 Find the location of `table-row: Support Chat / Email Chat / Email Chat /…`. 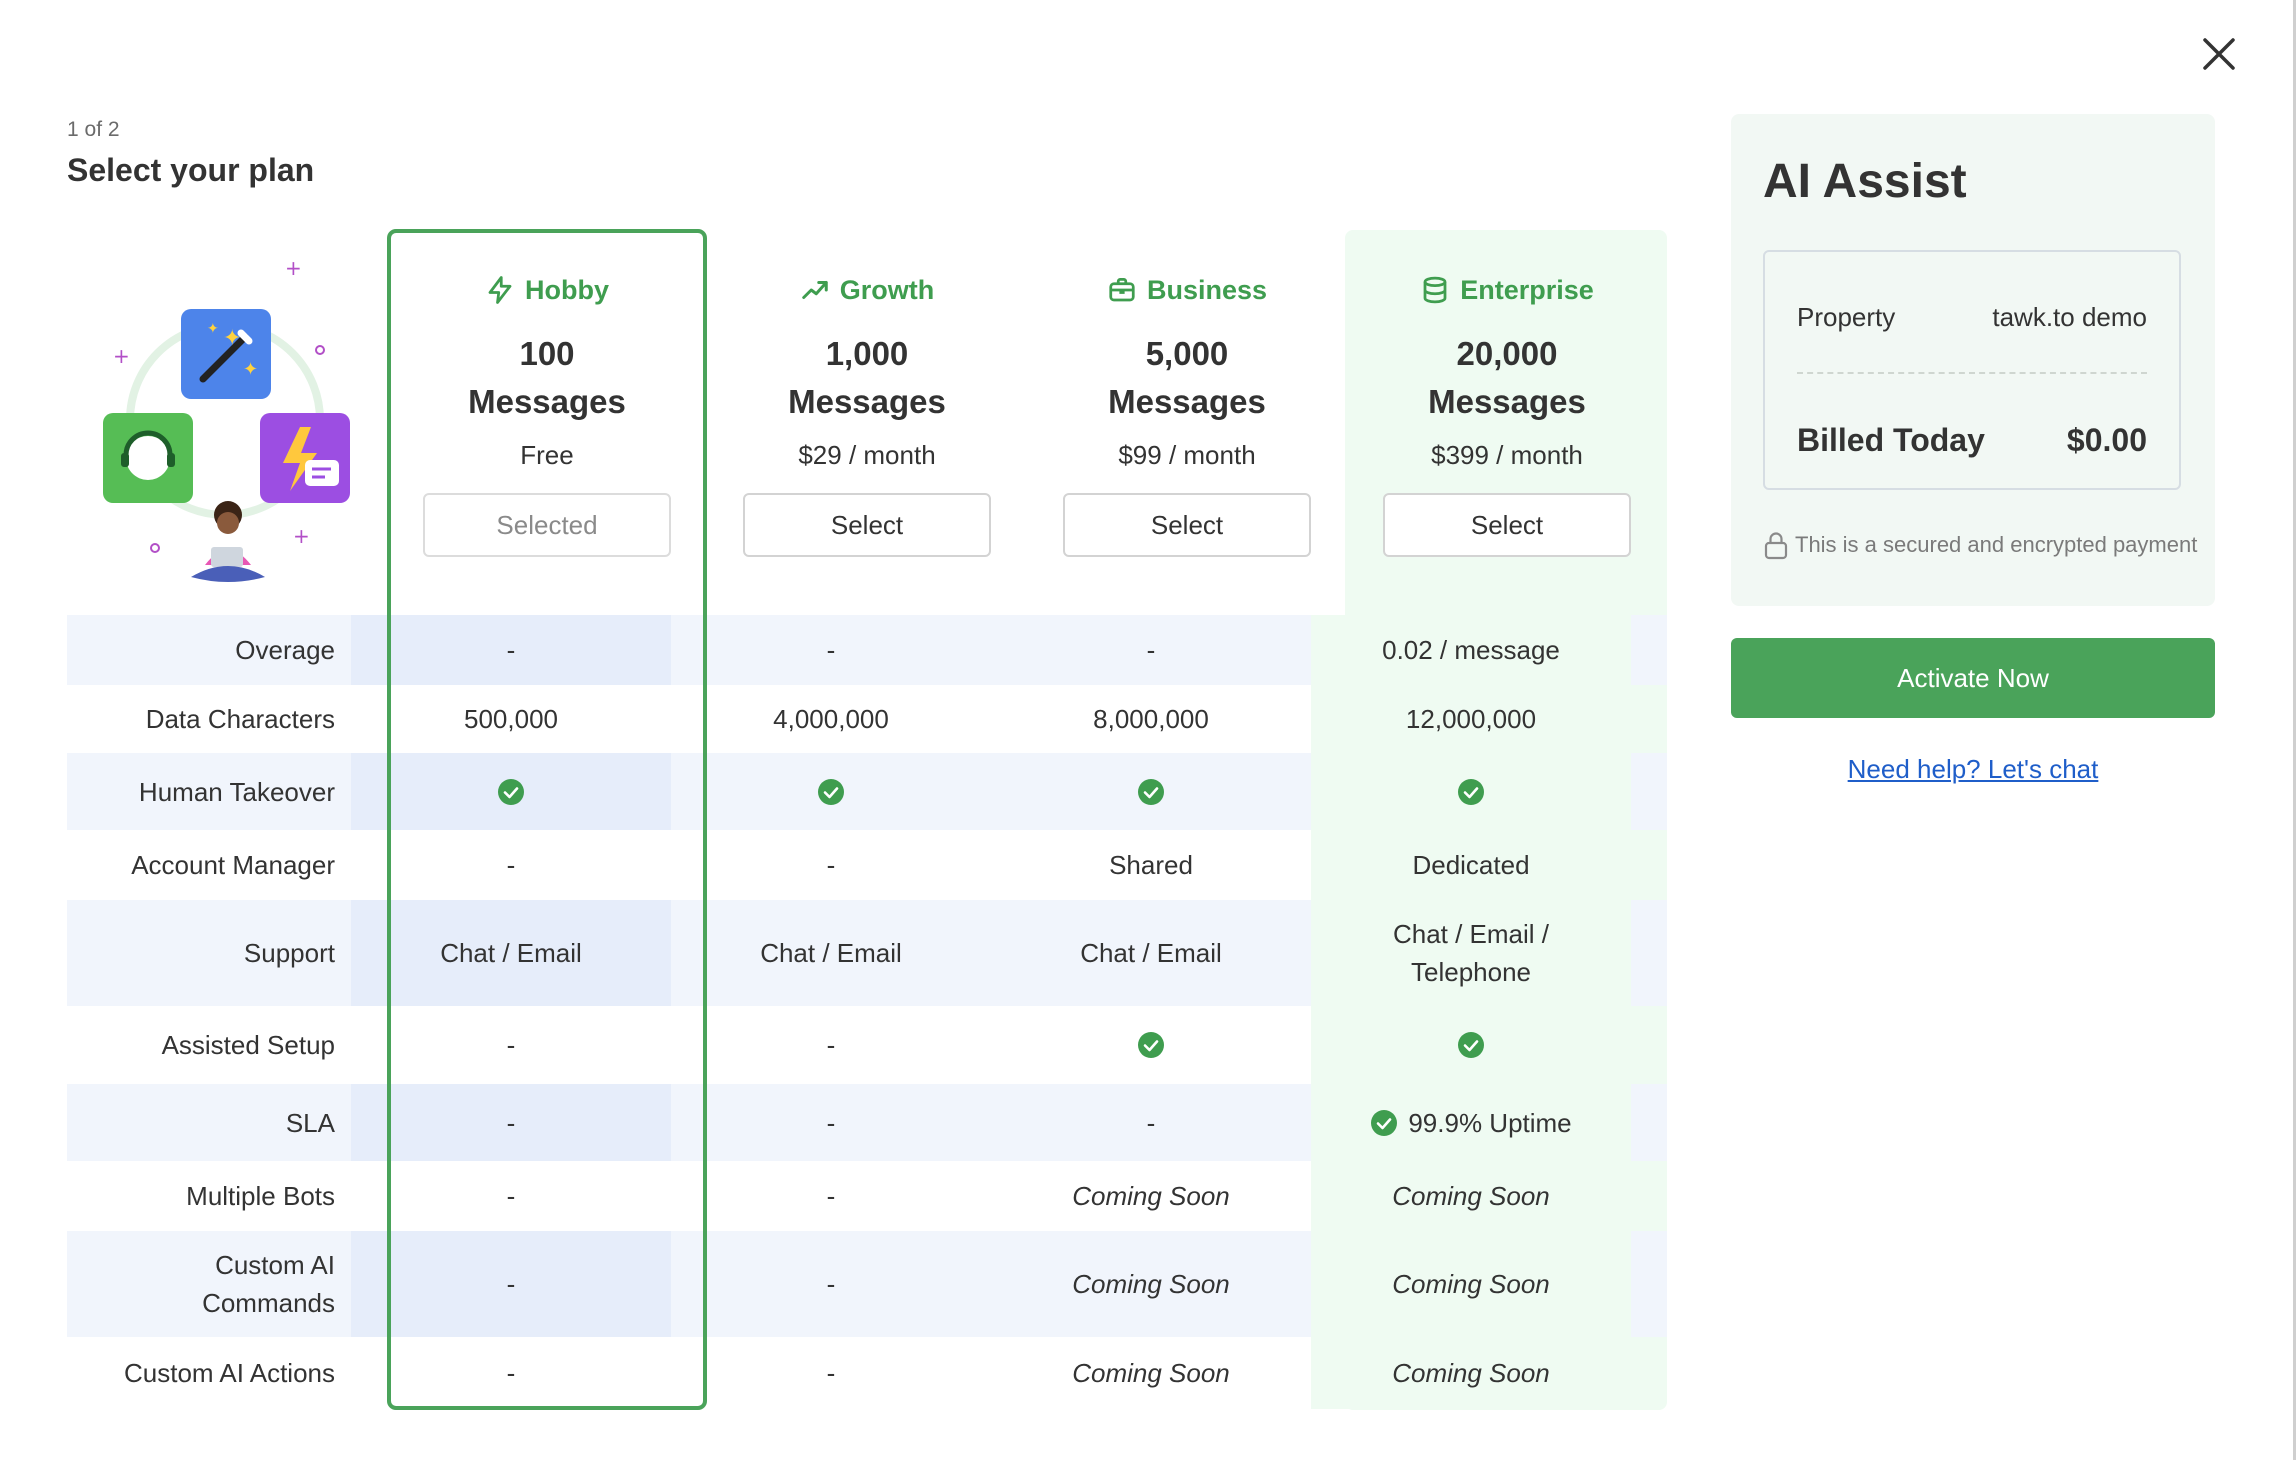

table-row: Support Chat / Email Chat / Email Chat /… is located at coordinates (867, 953).